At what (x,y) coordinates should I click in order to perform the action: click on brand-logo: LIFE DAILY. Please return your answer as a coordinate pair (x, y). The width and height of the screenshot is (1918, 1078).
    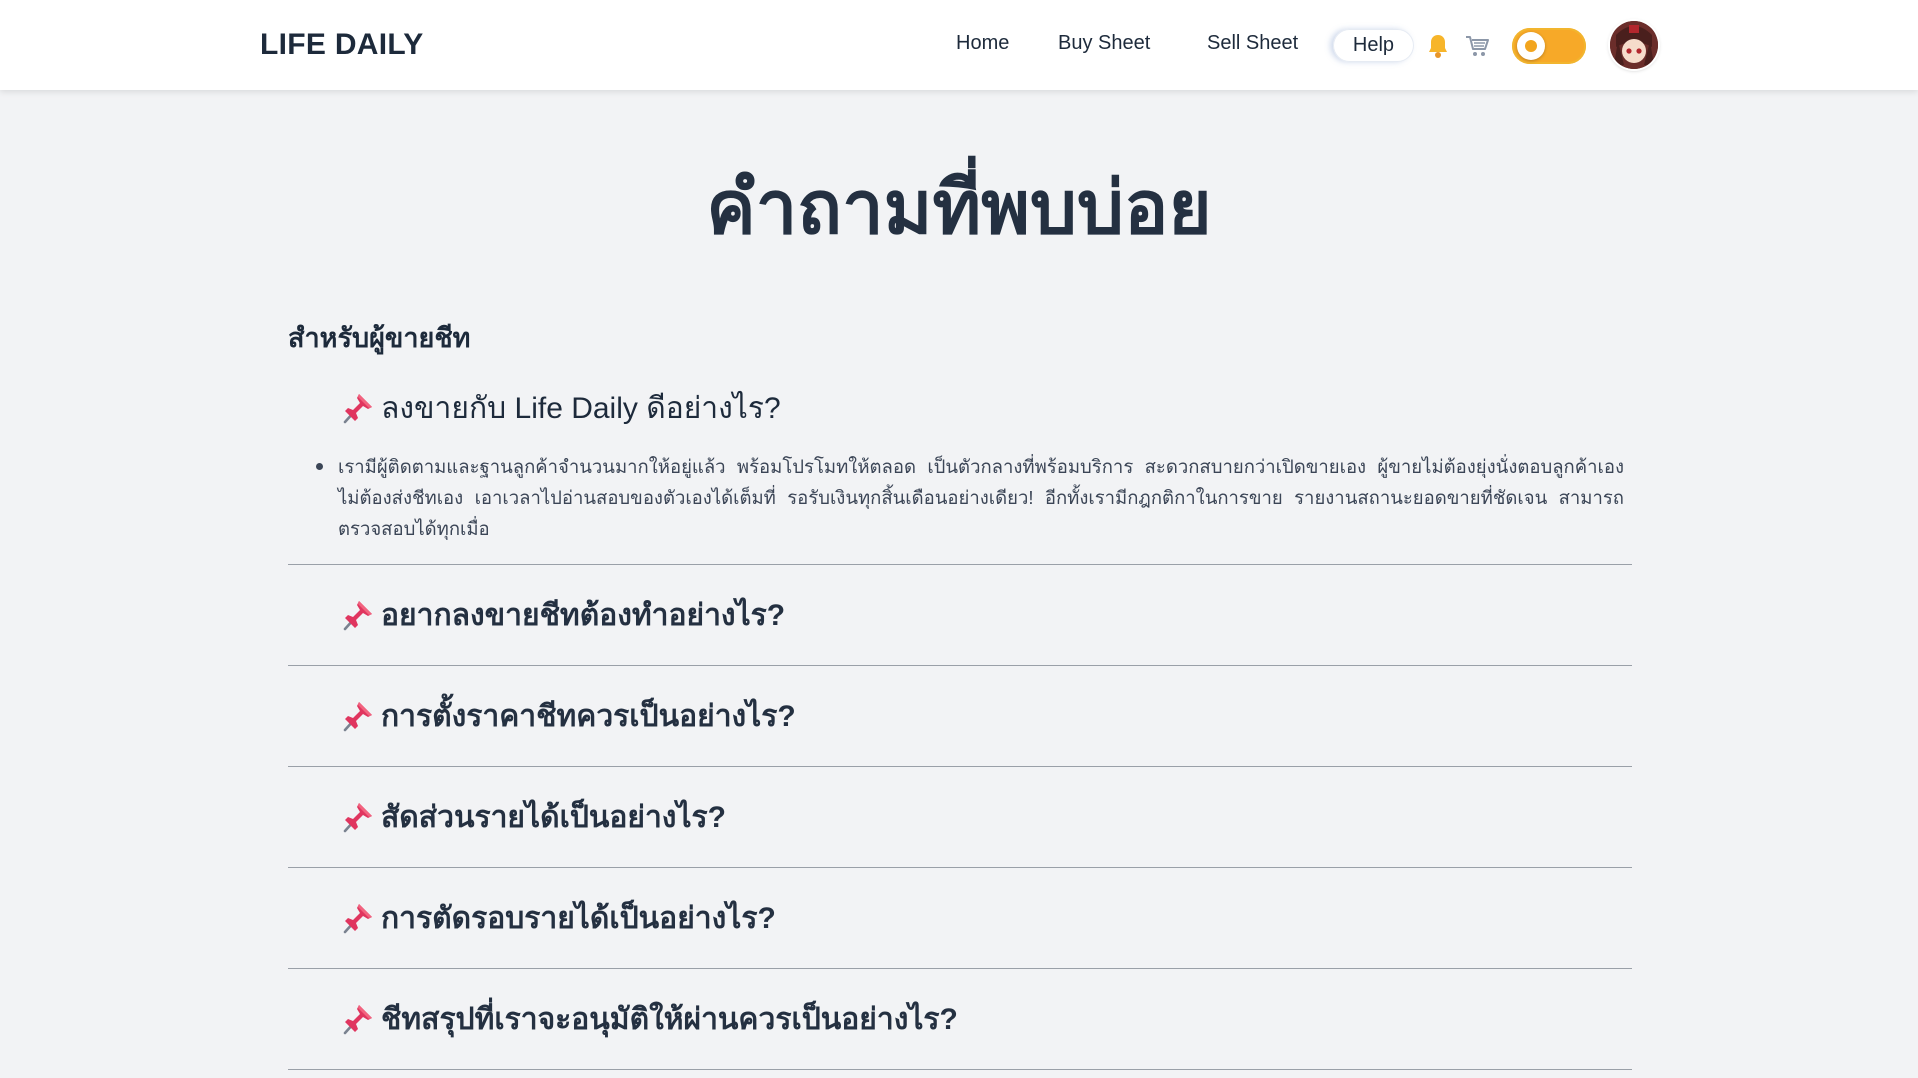
    Looking at the image, I should click on (342, 45).